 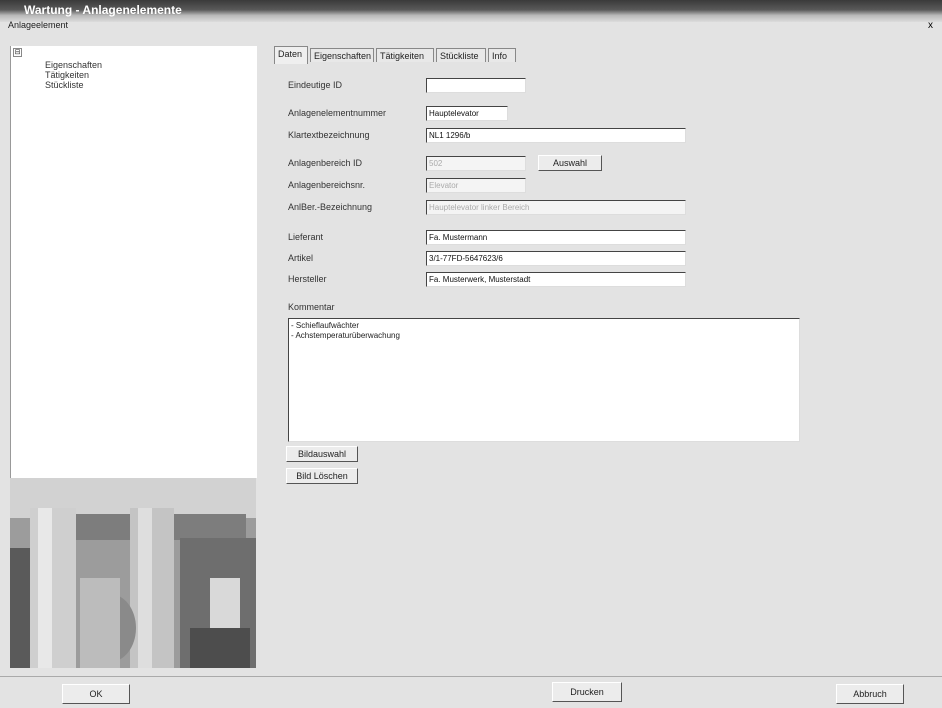 I want to click on tab-eigenschaften: Eigenschaften, so click(x=342, y=55).